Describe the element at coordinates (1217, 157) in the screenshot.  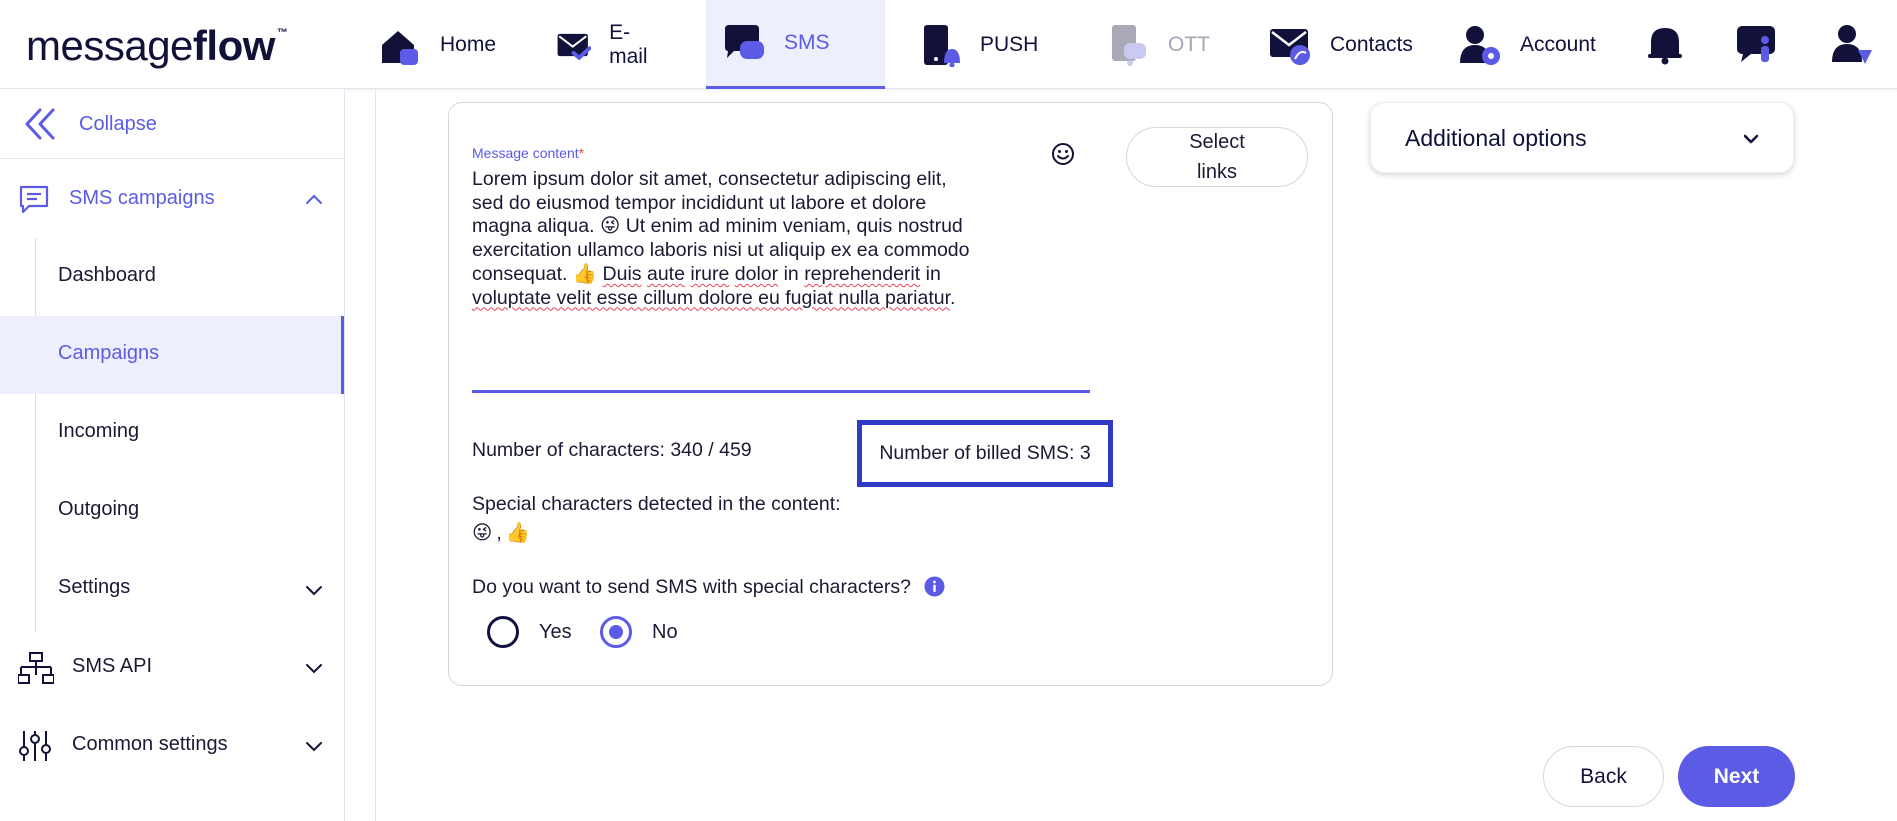
I see `select-links-button: Select links` at that location.